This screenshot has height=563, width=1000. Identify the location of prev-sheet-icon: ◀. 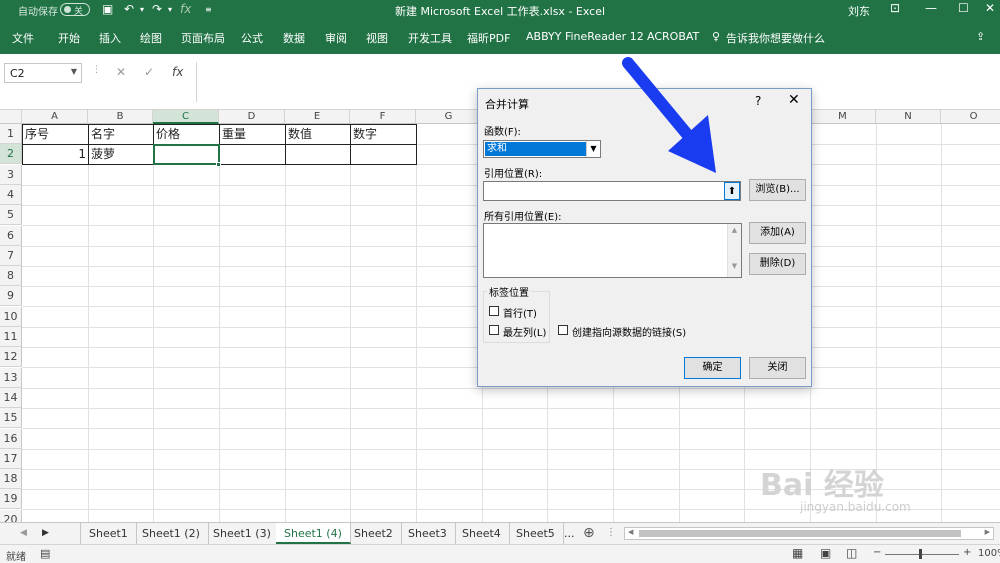
(23, 533).